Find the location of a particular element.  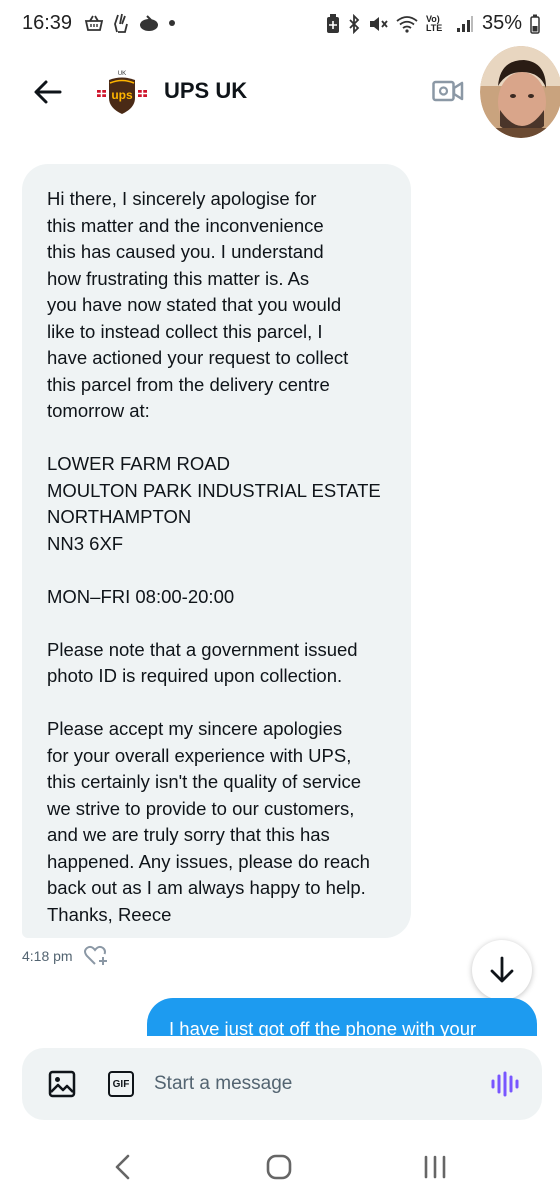

voice-message-icon is located at coordinates (505, 1084).